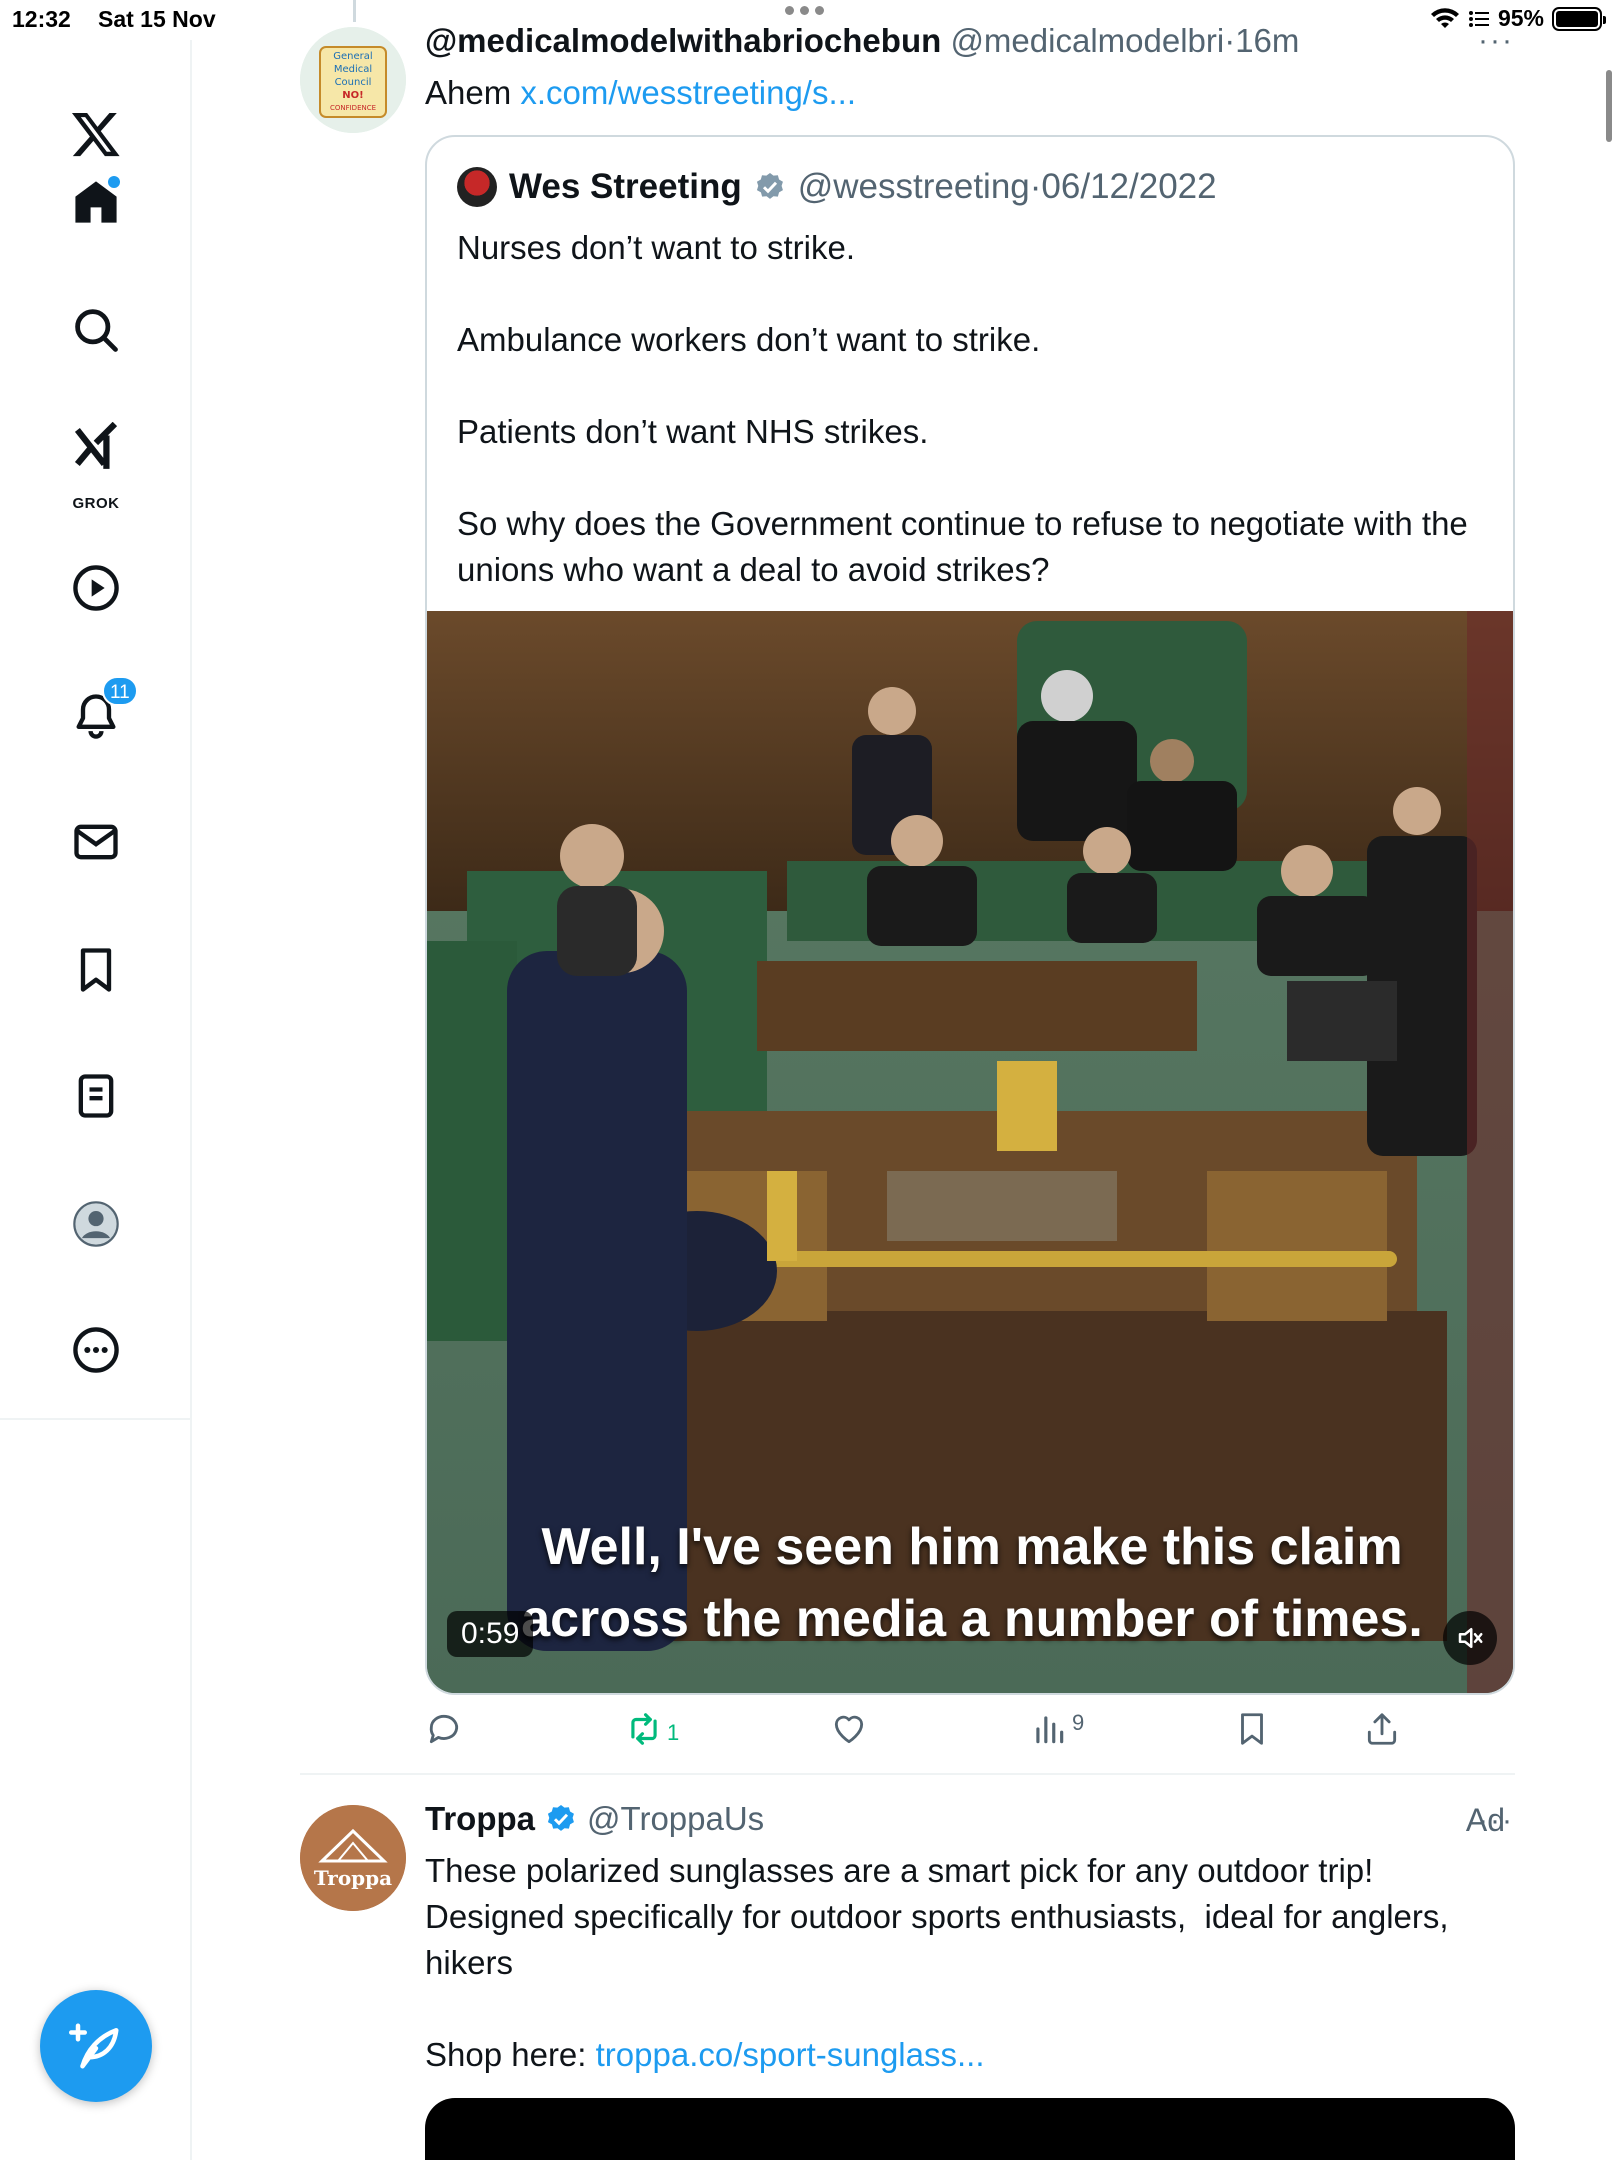  What do you see at coordinates (353, 108) in the screenshot?
I see `avatar-line-5: CONFIDENCE` at bounding box center [353, 108].